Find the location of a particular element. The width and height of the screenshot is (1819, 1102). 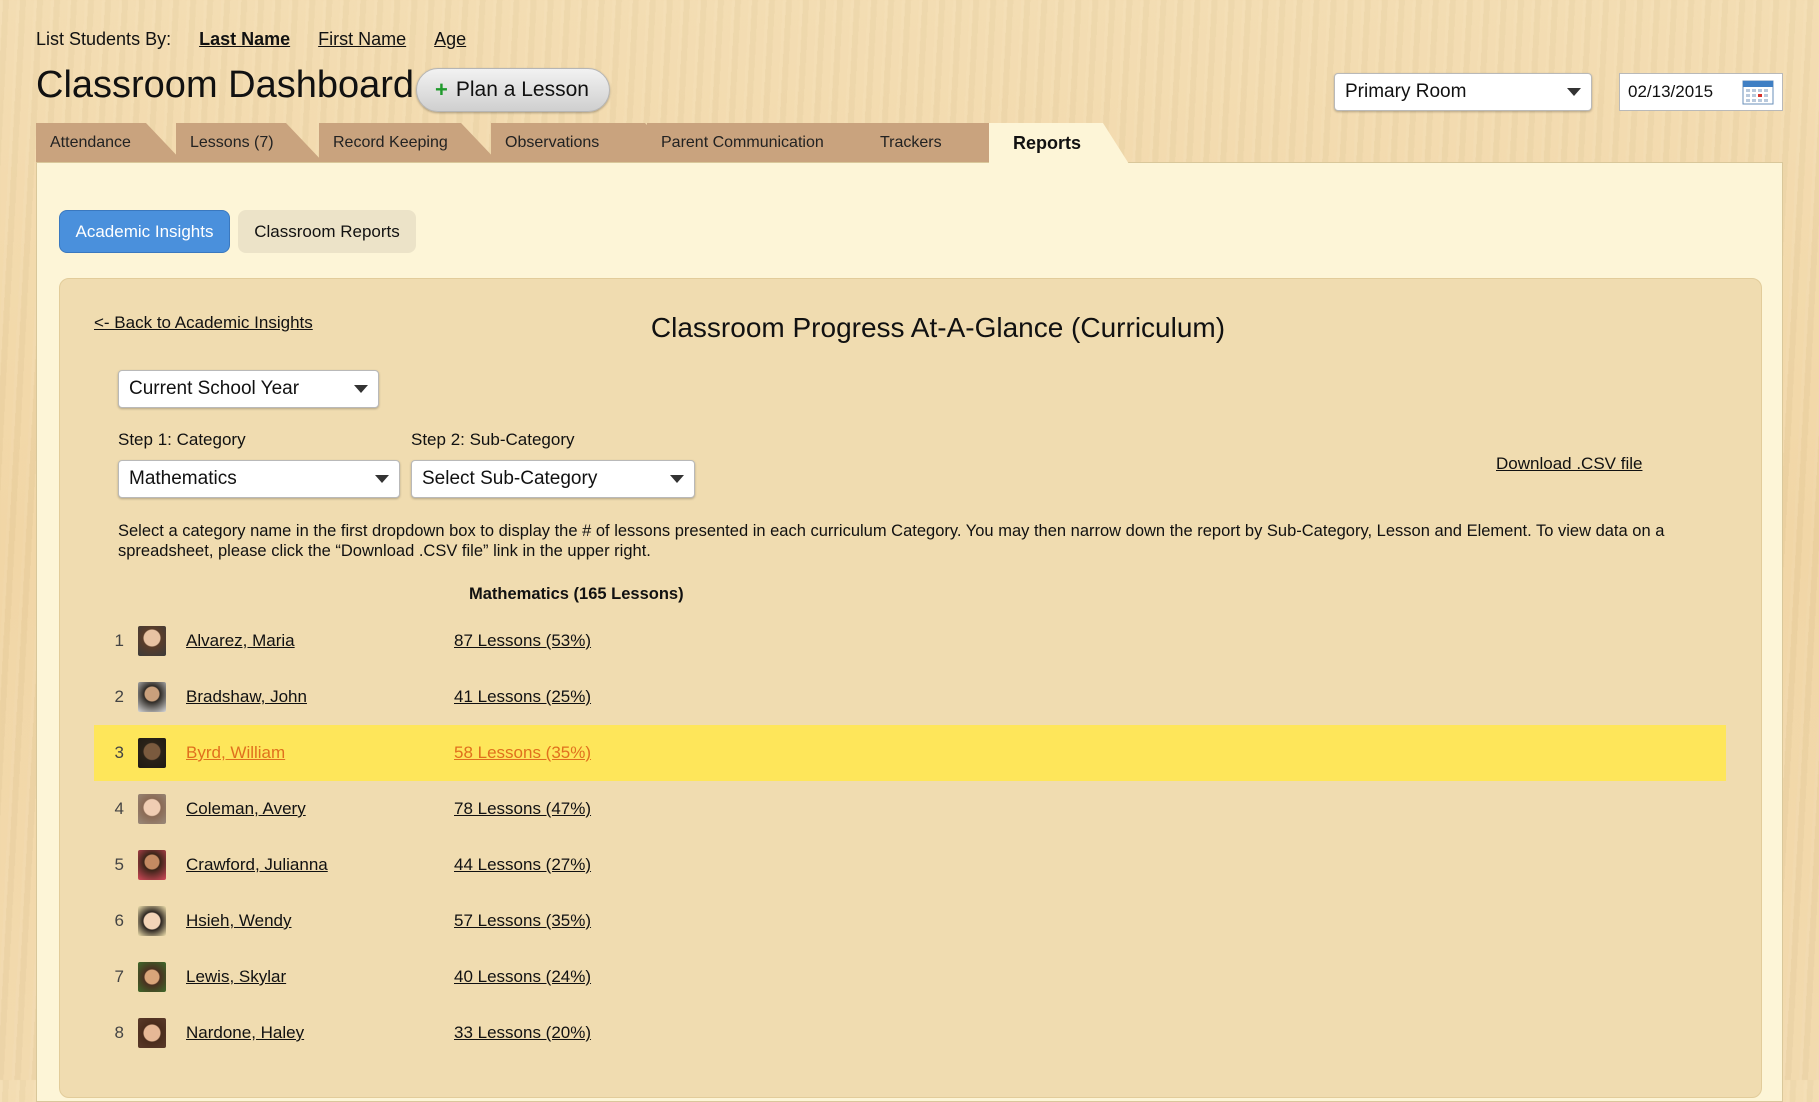

student-lessons-link: 57 Lessons (35%) is located at coordinates (522, 921).